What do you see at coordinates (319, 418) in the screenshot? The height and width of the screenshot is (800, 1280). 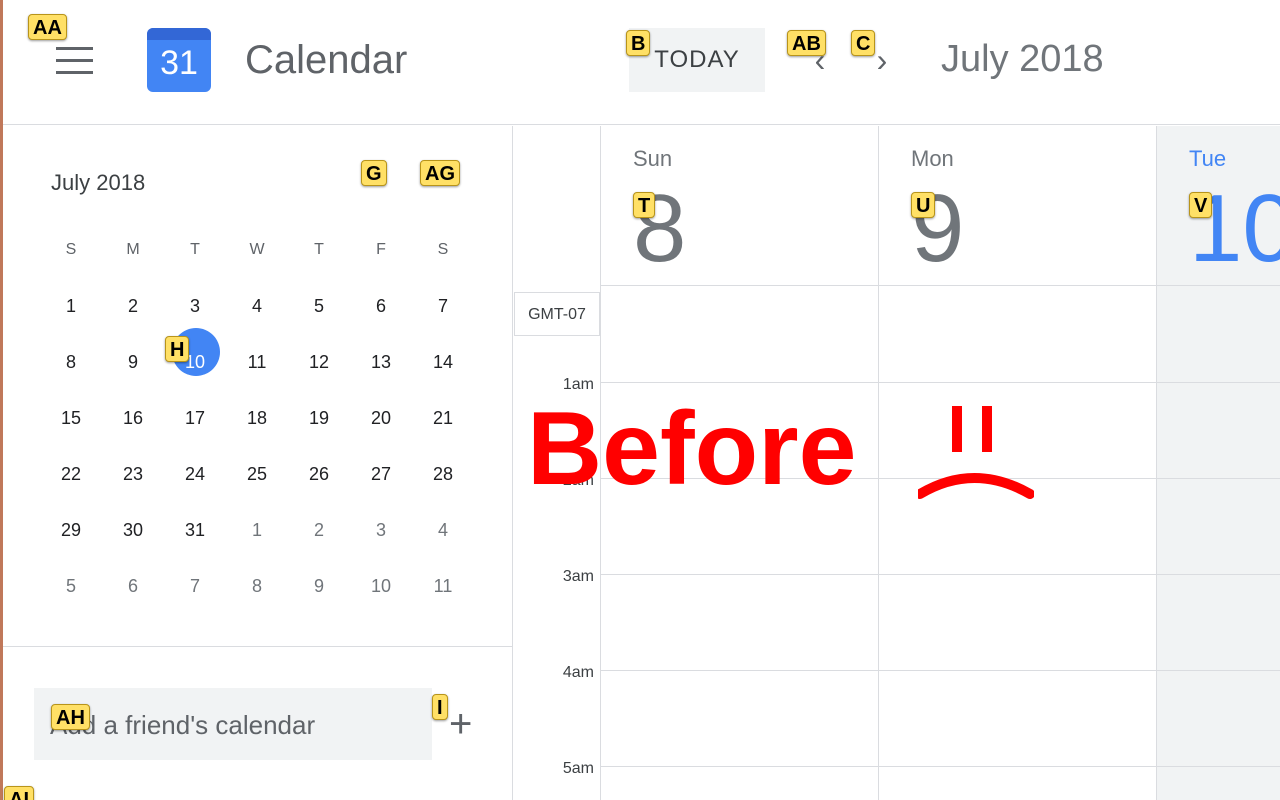 I see `date-cell: 19` at bounding box center [319, 418].